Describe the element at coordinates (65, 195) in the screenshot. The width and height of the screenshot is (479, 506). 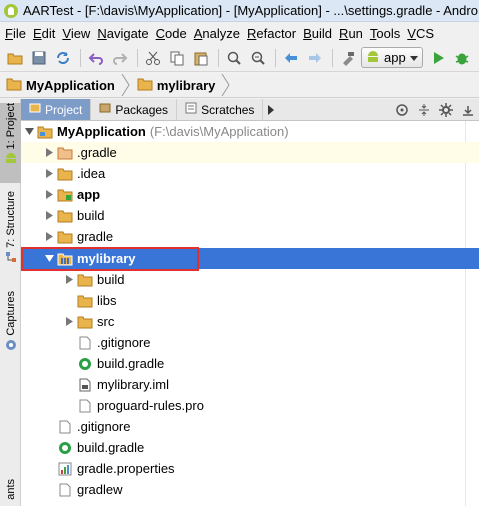
I see `android-module-icon` at that location.